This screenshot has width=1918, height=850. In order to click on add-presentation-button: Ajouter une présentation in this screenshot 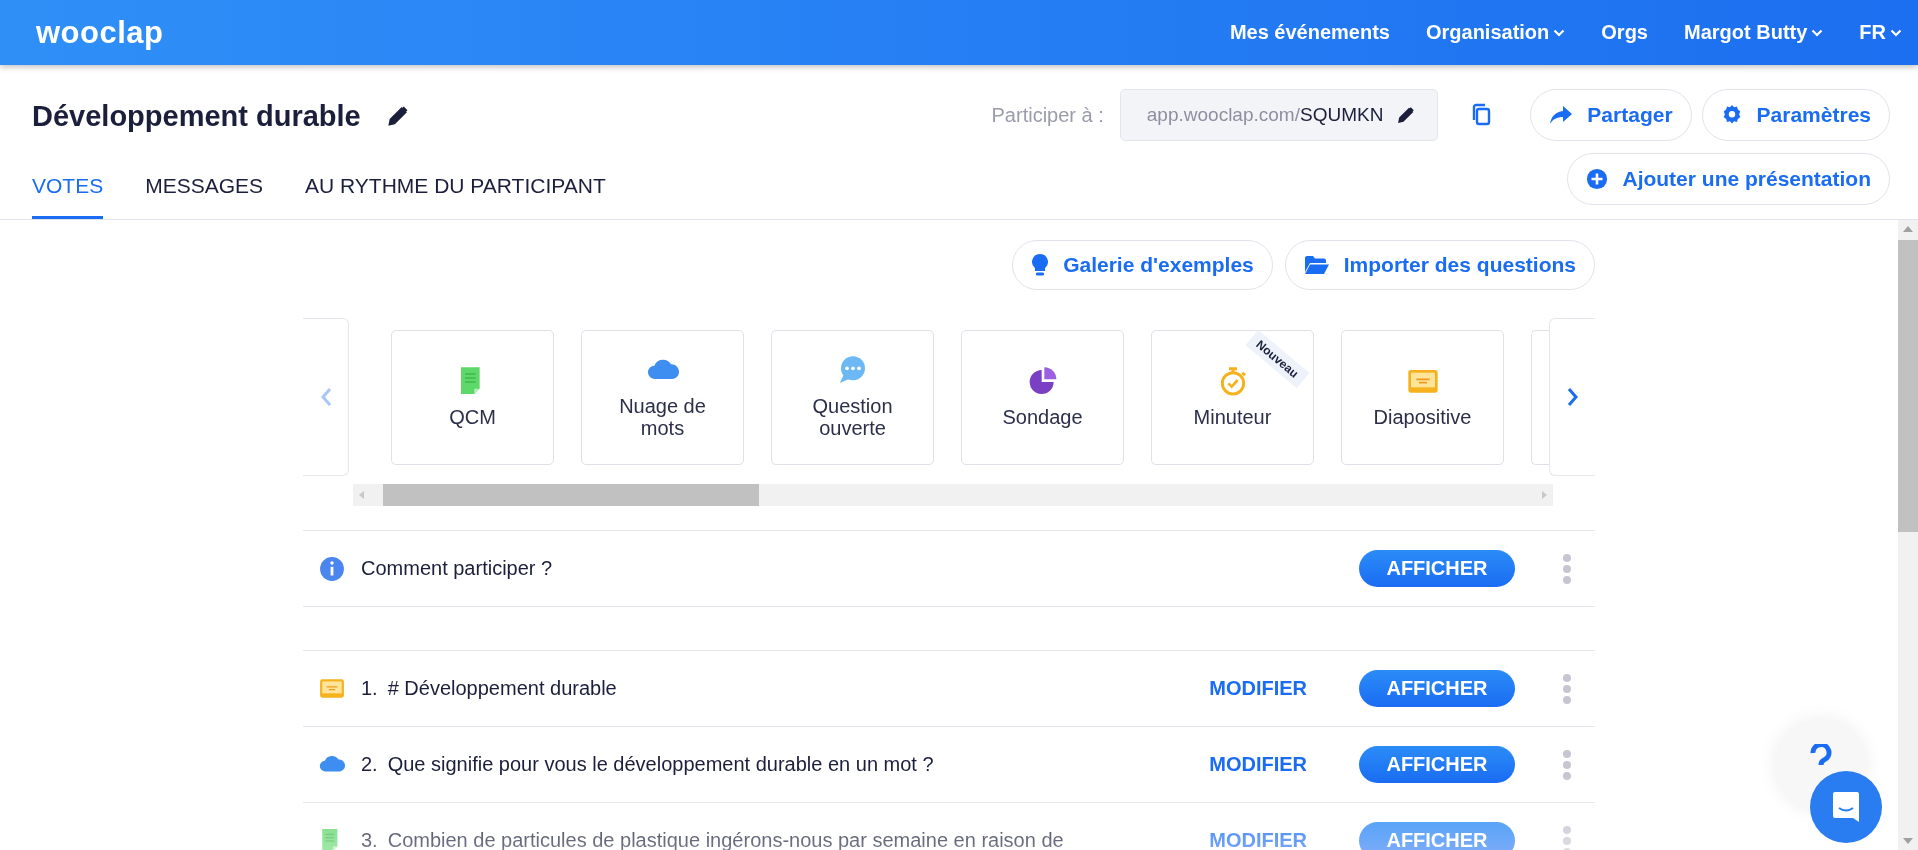, I will do `click(1728, 179)`.